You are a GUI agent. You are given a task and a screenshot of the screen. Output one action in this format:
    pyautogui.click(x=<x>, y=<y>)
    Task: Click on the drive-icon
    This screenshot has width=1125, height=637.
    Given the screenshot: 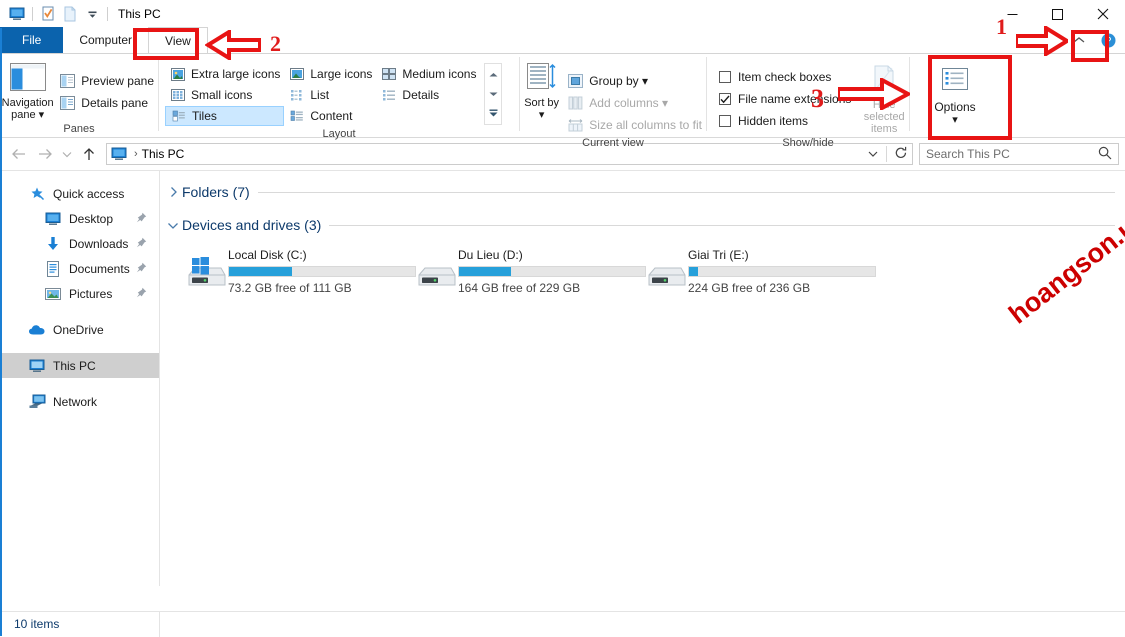 What is the action you would take?
    pyautogui.click(x=665, y=274)
    